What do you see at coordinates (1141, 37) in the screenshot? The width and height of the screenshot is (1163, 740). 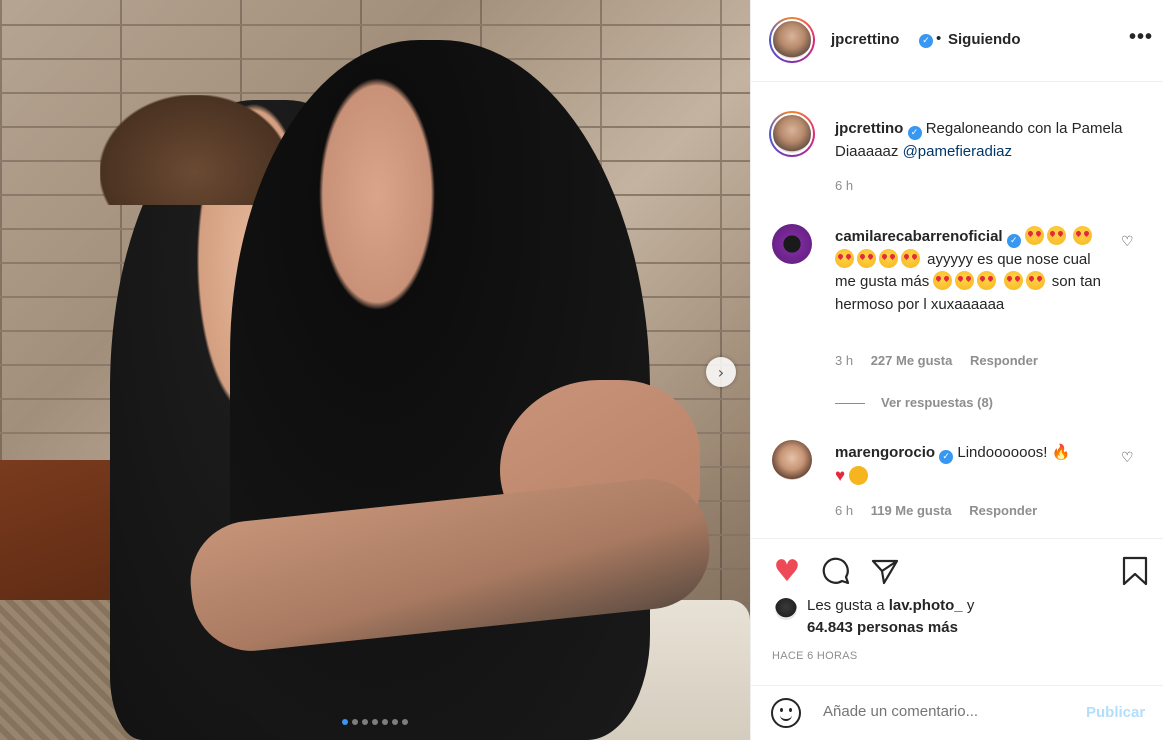 I see `more-options-icon: •••` at bounding box center [1141, 37].